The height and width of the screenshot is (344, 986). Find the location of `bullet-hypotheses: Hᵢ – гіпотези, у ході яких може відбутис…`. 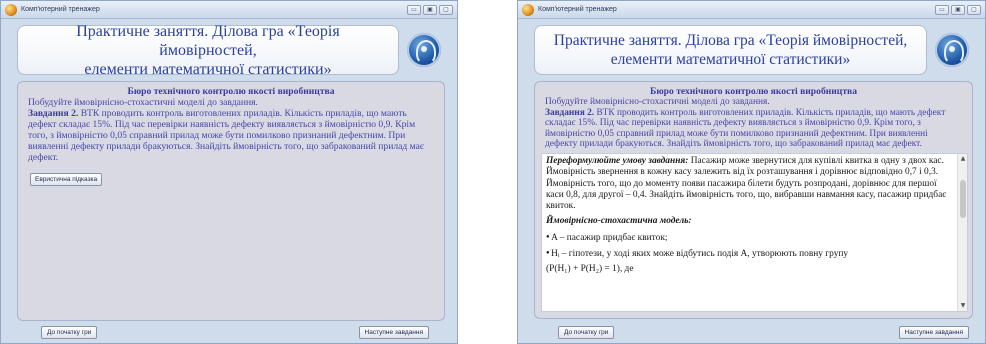

bullet-hypotheses: Hᵢ – гіпотези, у ході яких може відбутис… is located at coordinates (749, 254).